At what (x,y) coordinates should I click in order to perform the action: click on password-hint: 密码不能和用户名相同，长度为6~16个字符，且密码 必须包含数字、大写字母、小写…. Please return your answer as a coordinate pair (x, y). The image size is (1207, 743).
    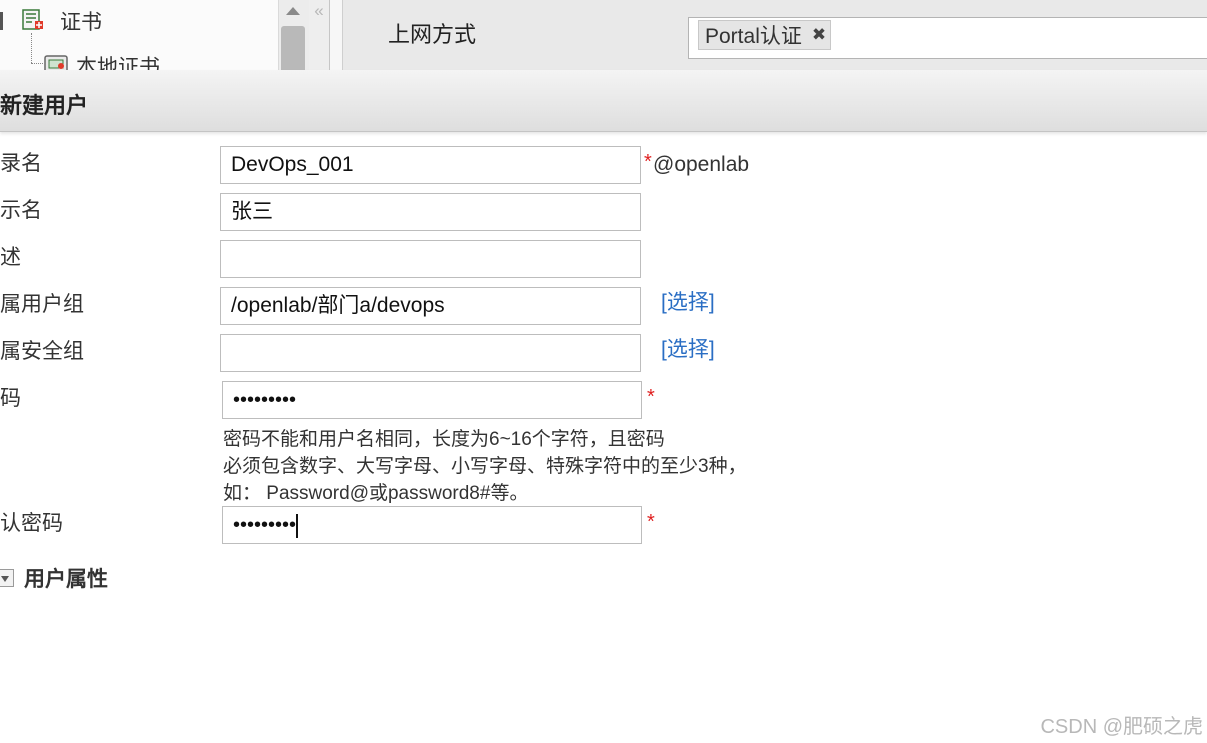
    Looking at the image, I should click on (485, 466).